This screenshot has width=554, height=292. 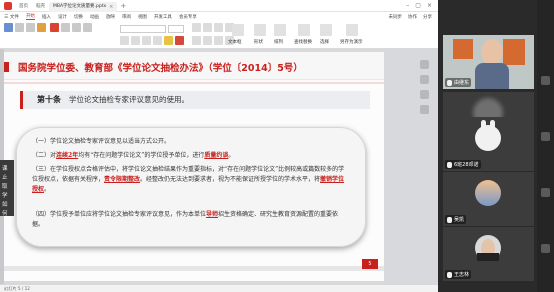 I want to click on slide-group, so click(x=71, y=27).